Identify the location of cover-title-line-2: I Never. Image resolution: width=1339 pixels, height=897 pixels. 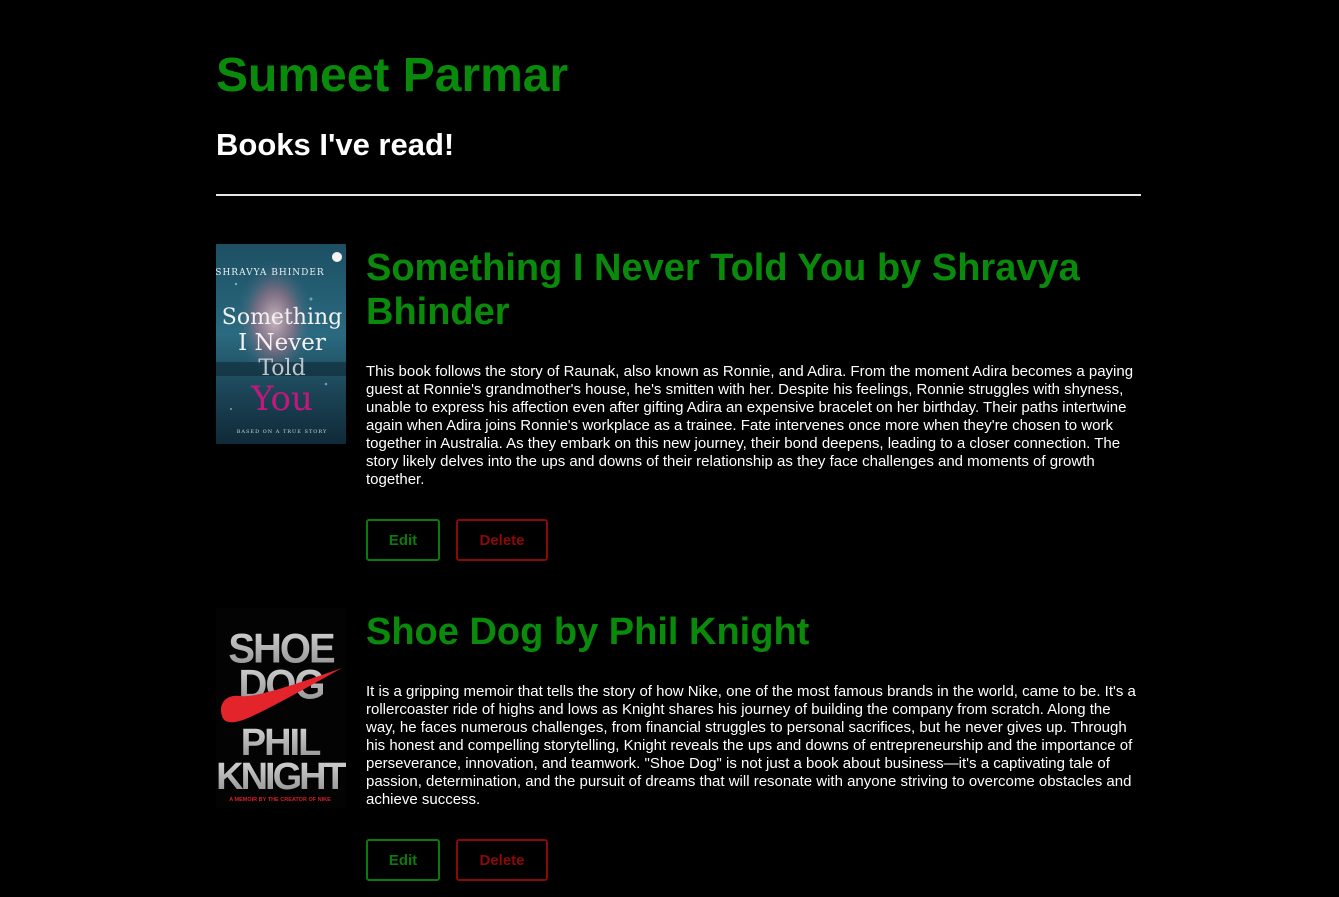
(282, 343).